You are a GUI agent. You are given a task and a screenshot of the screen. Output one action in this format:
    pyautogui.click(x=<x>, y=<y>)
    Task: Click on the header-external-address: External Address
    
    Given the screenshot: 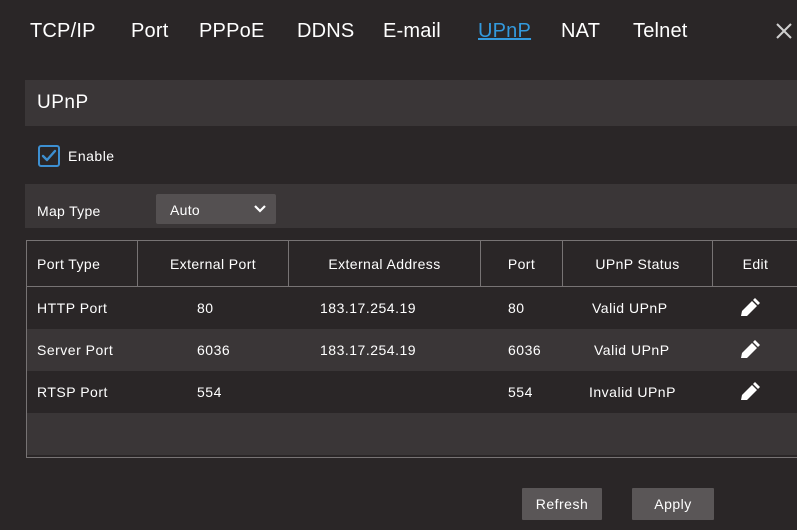 What is the action you would take?
    pyautogui.click(x=384, y=263)
    